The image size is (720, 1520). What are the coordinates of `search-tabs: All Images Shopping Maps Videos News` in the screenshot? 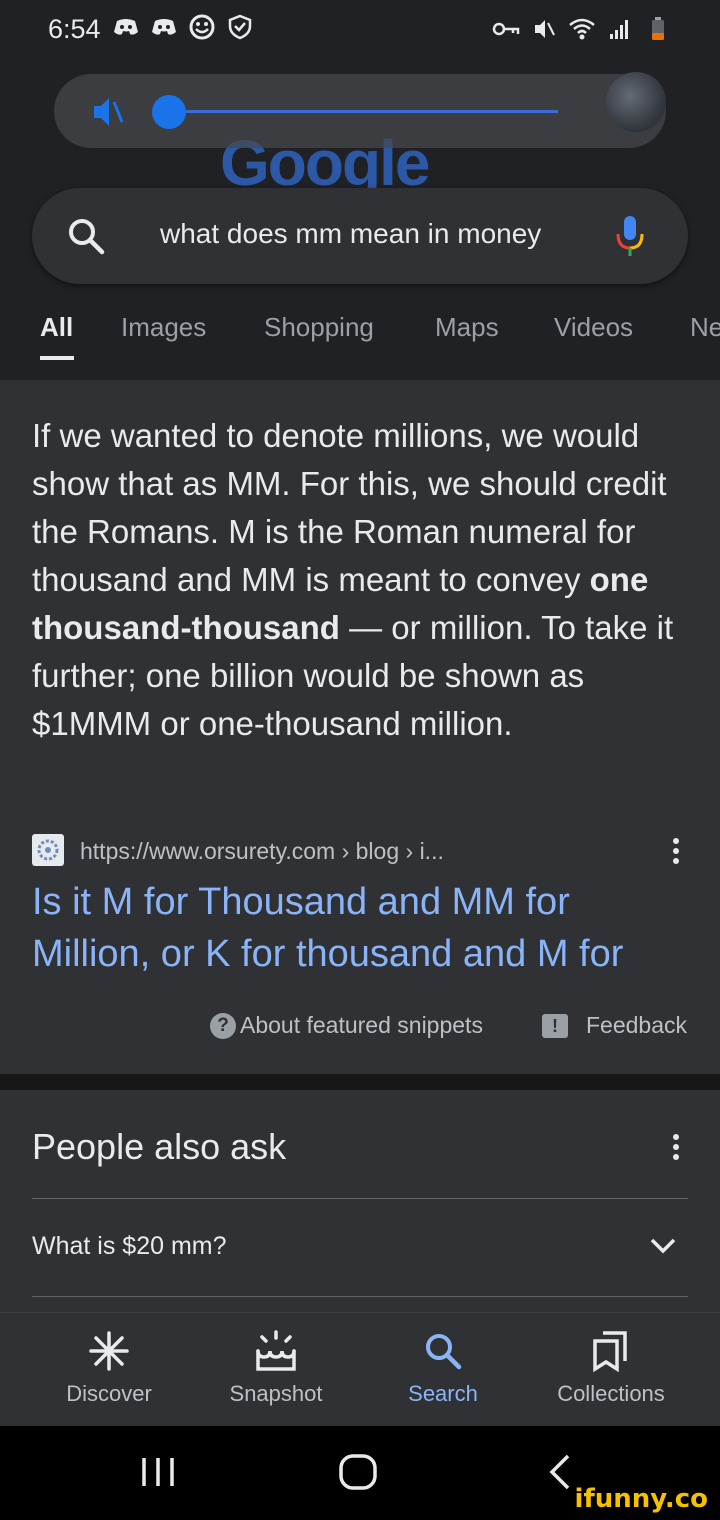 It's located at (360, 342).